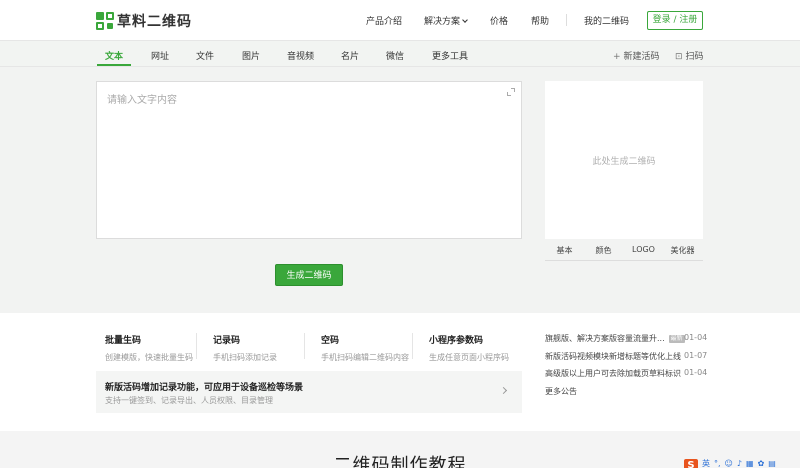 This screenshot has height=468, width=800. Describe the element at coordinates (696, 355) in the screenshot. I see `news-date: 01-07` at that location.